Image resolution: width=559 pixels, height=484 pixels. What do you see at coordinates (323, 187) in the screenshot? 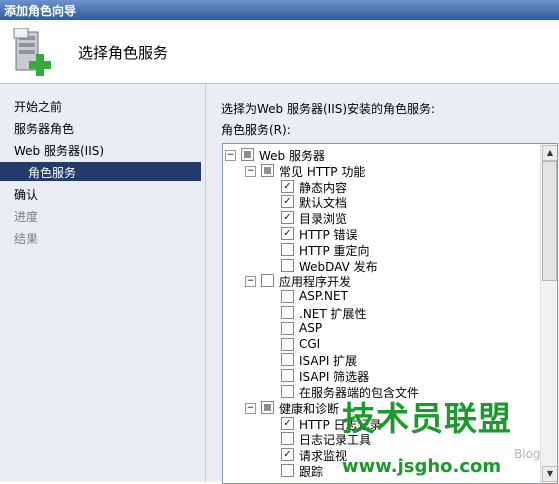
I see `role-service-label: 静态内容` at bounding box center [323, 187].